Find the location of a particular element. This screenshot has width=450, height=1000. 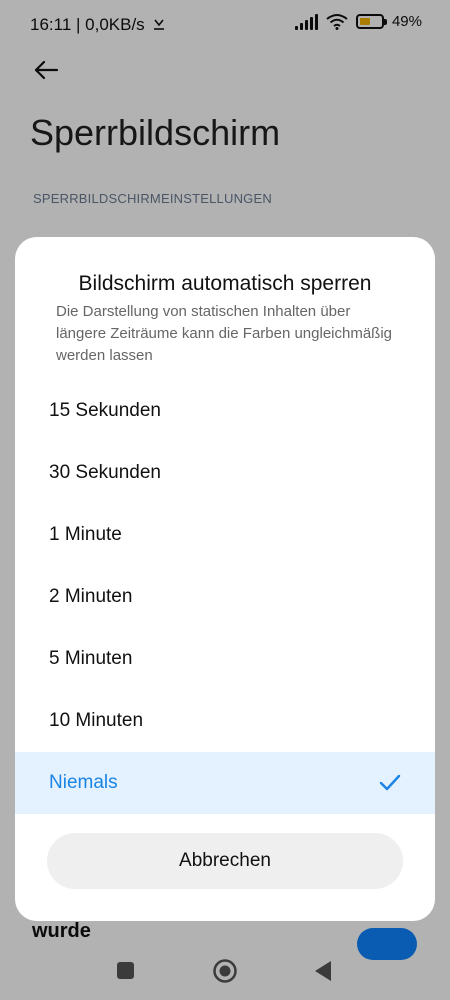

cancel-button: Abbrechen is located at coordinates (225, 861).